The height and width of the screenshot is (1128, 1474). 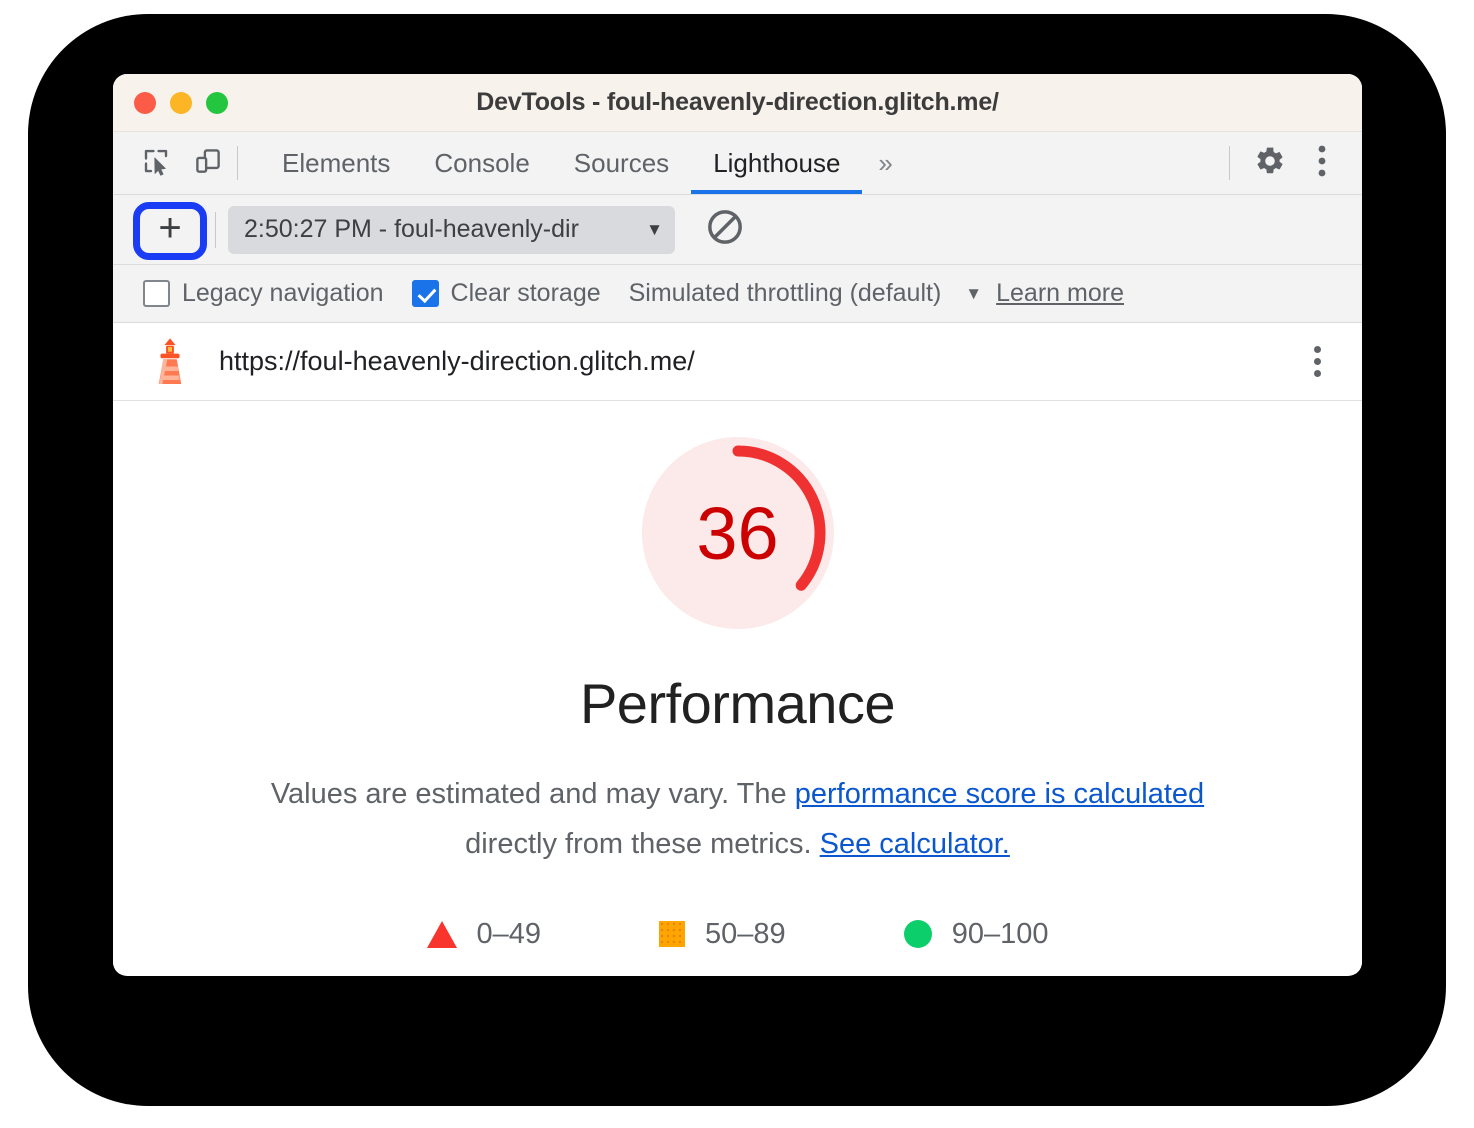 I want to click on legend-item-poor: 0–49, so click(x=484, y=934).